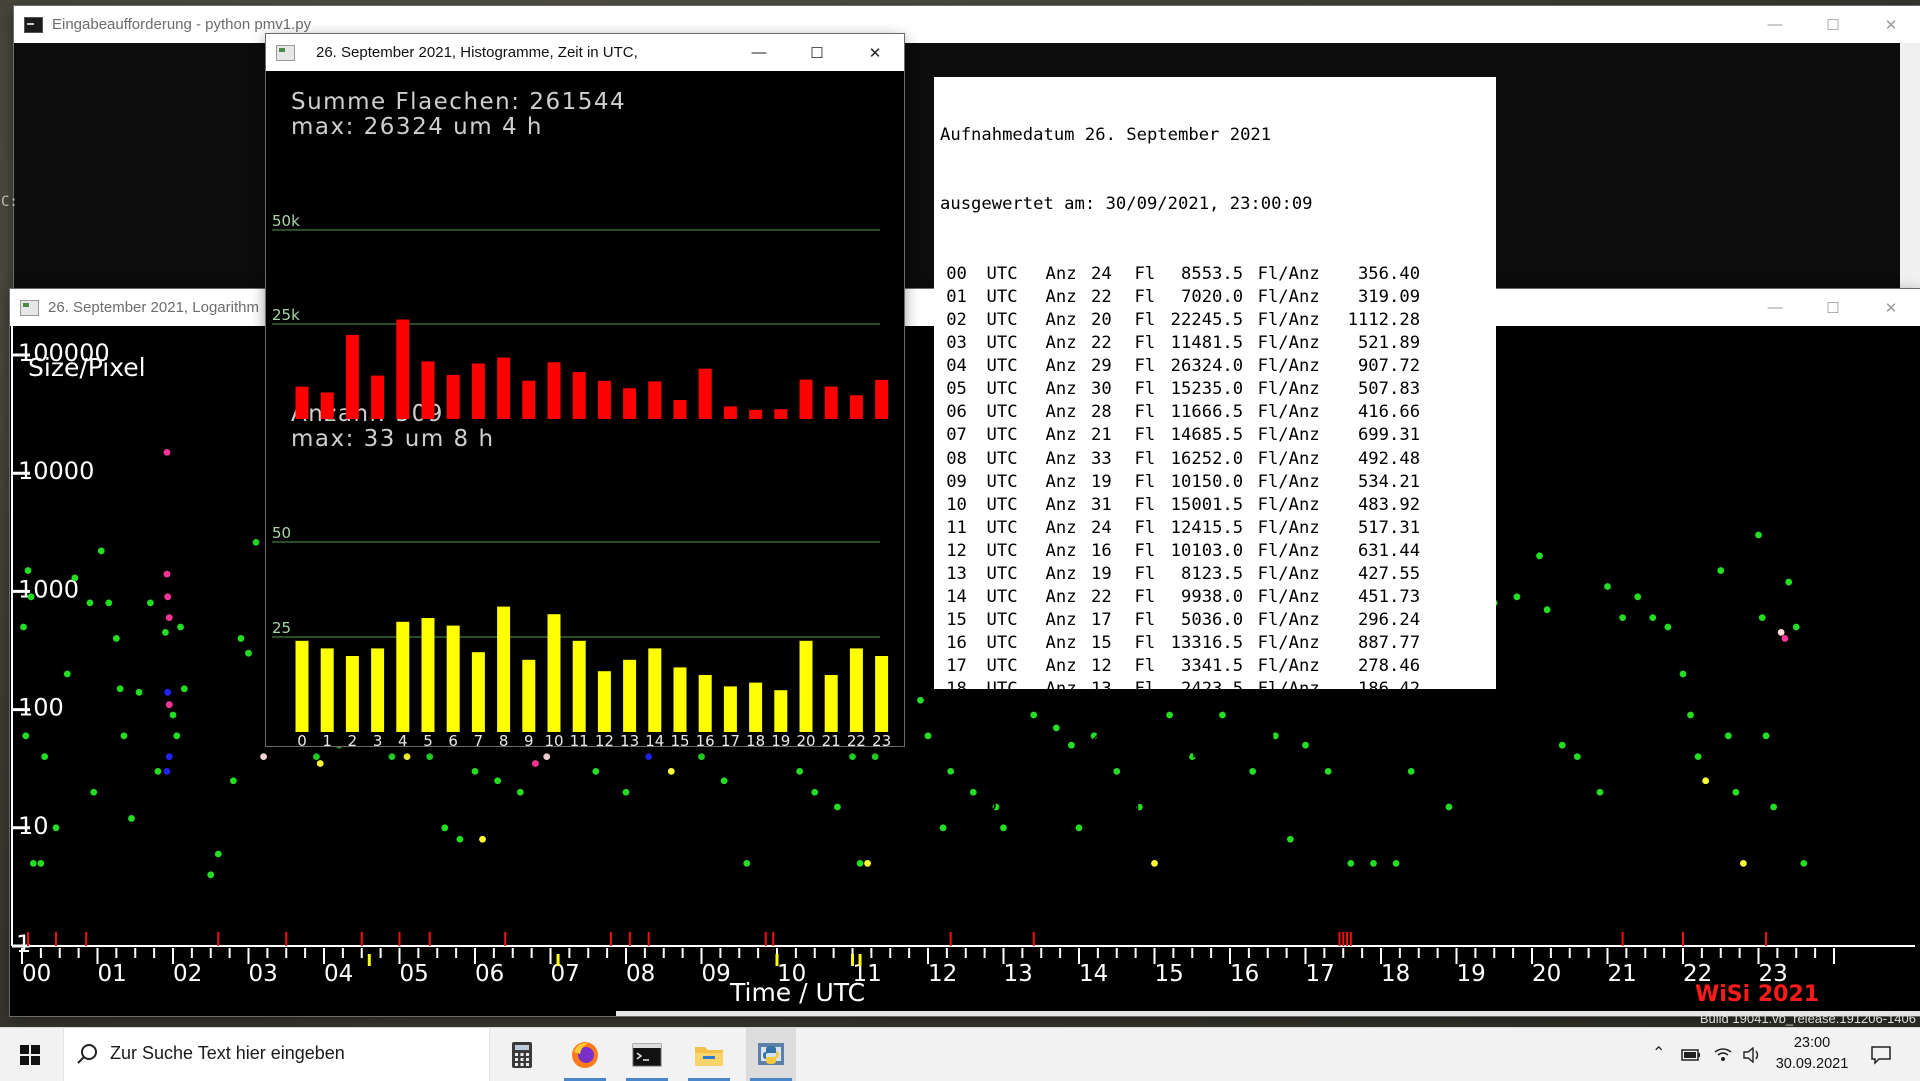  What do you see at coordinates (956, 804) in the screenshot?
I see `table-cell: 23` at bounding box center [956, 804].